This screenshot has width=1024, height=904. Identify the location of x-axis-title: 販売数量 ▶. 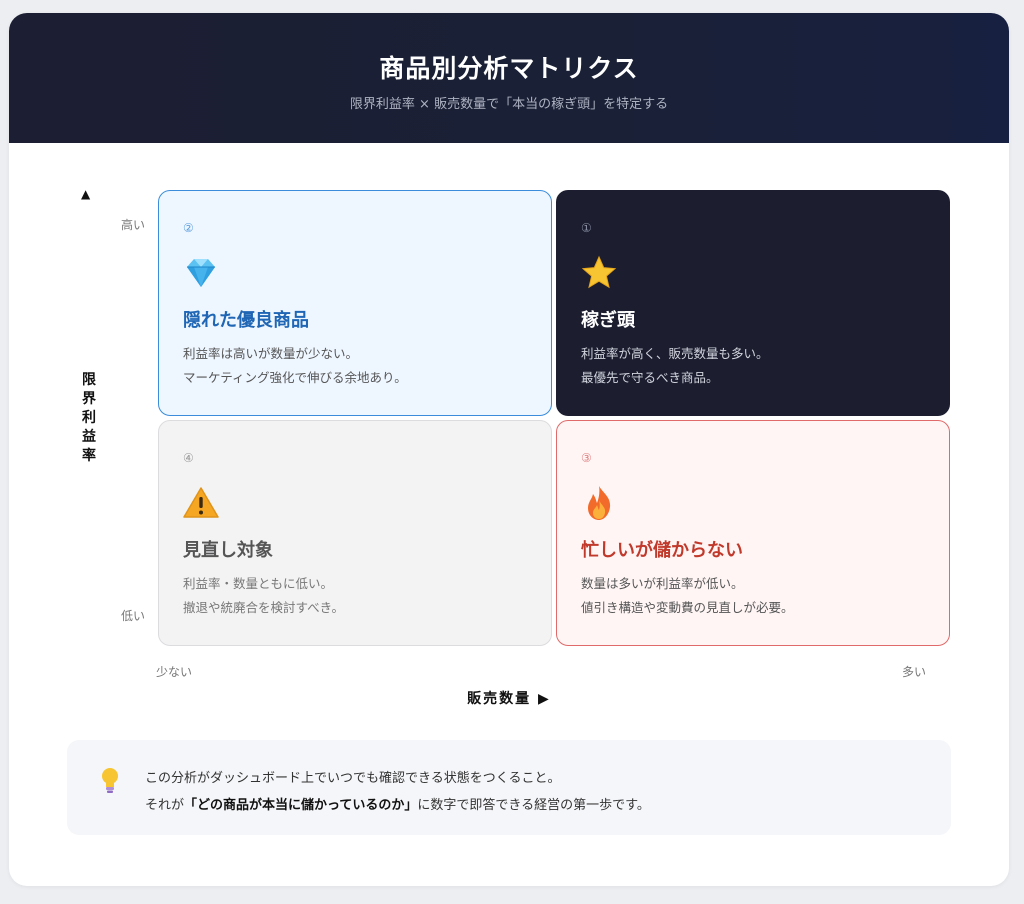
(509, 699).